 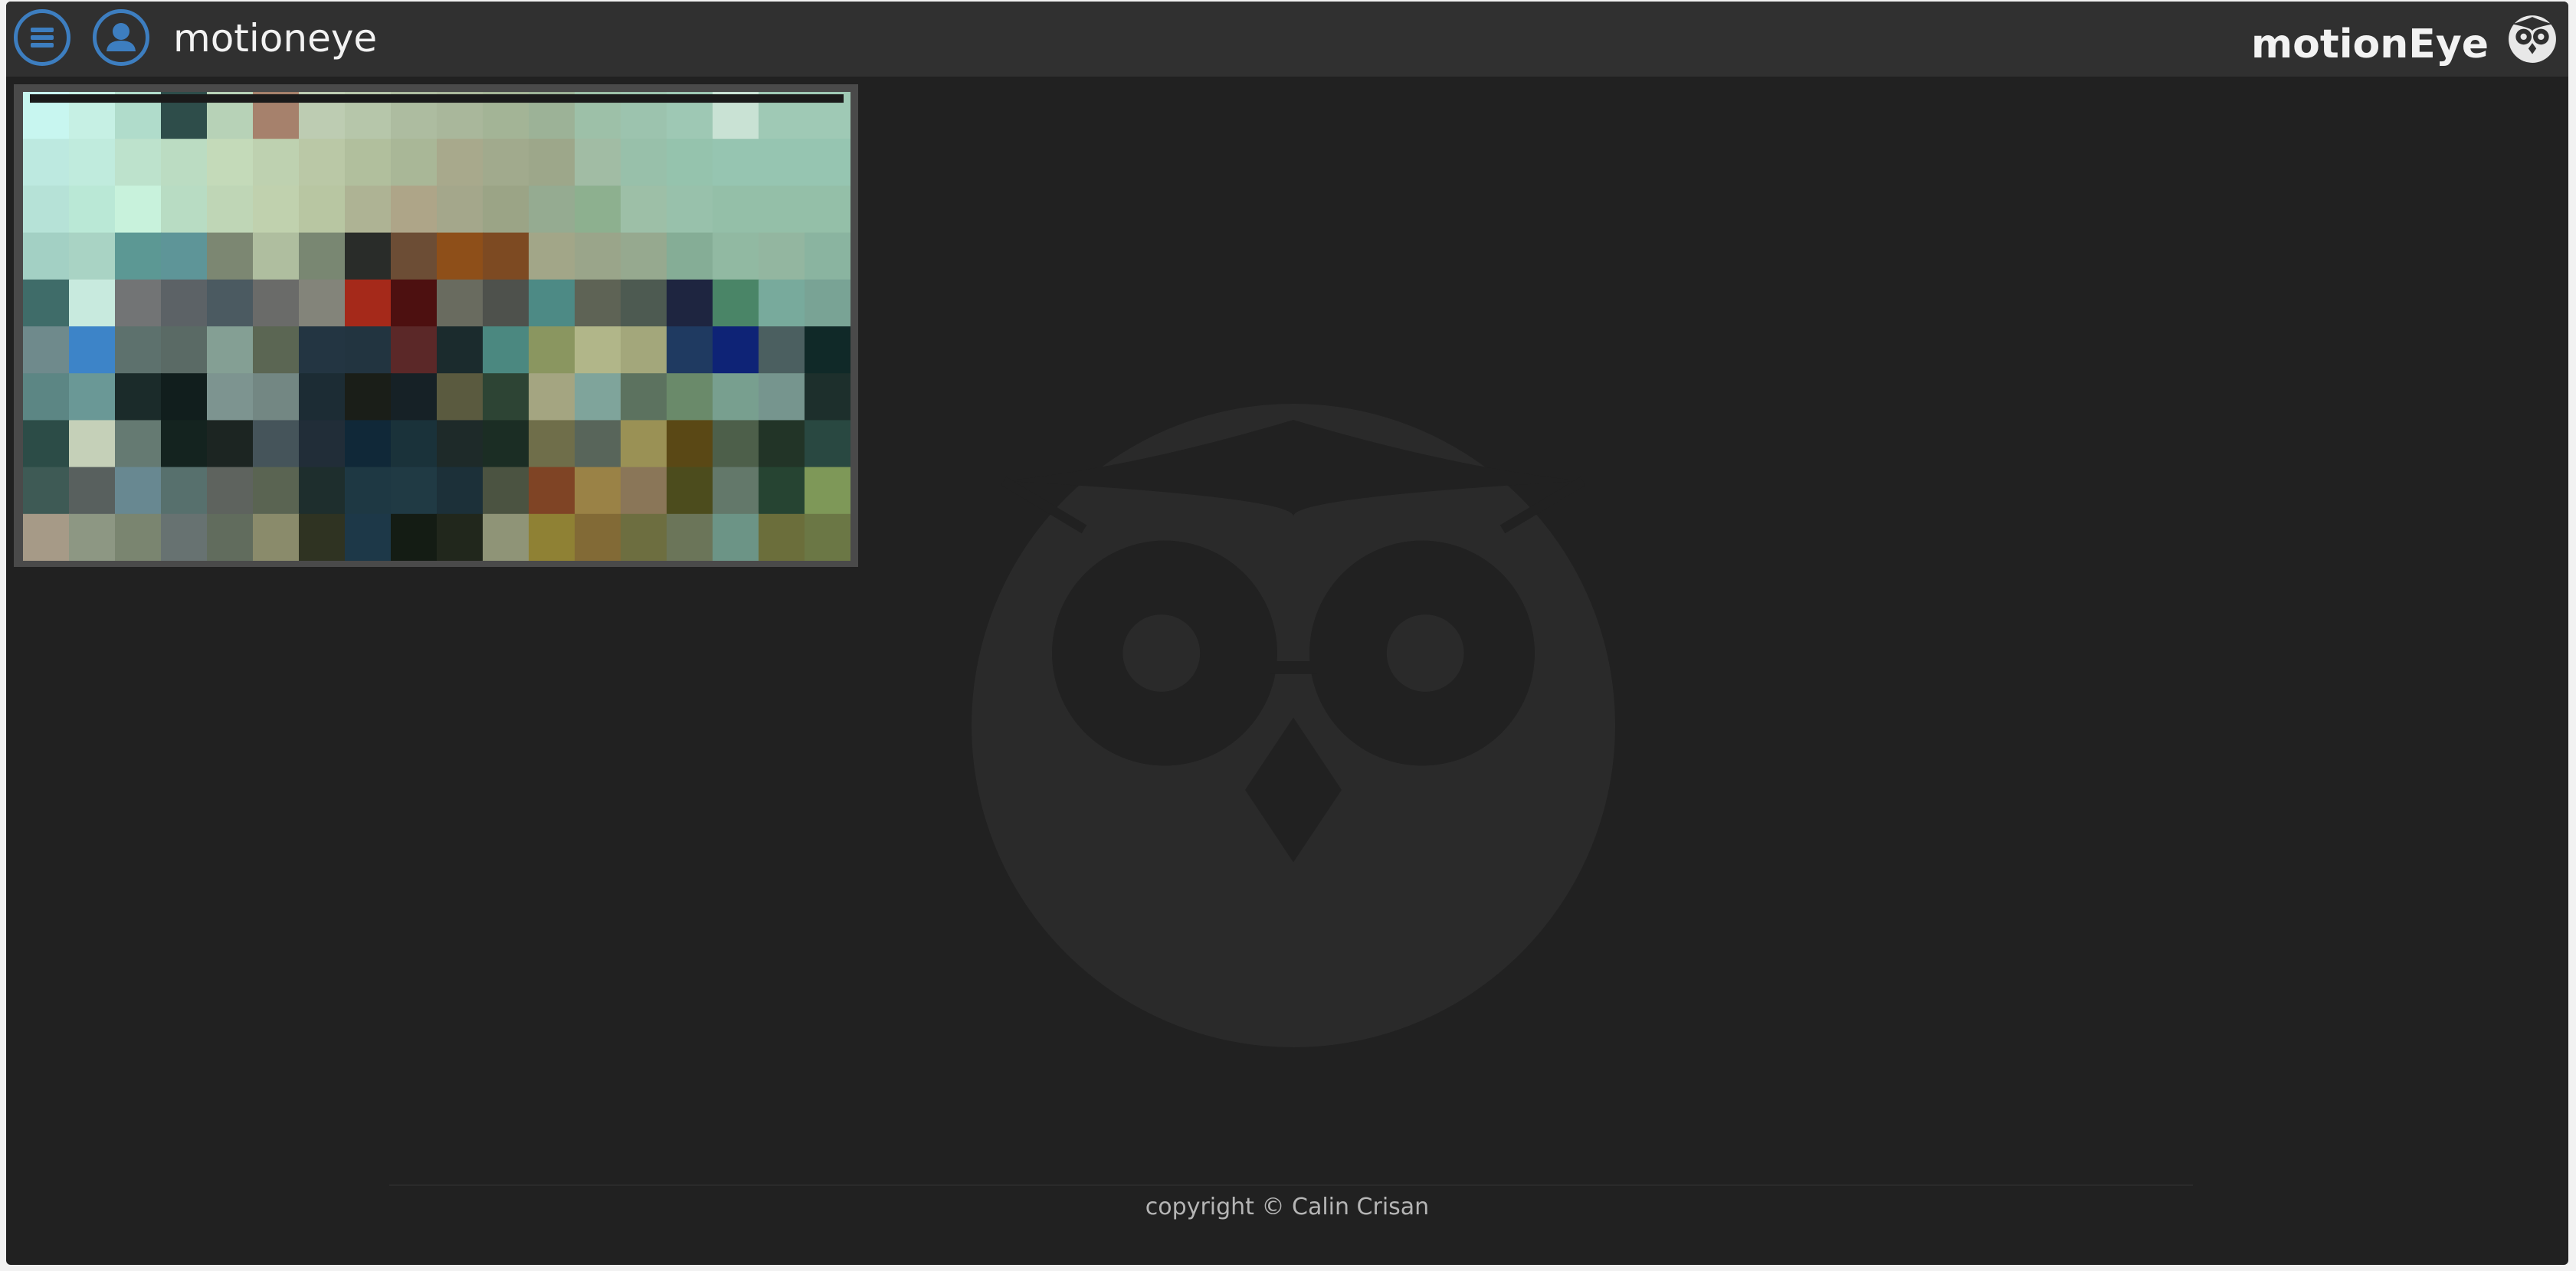 I want to click on footer-divider, so click(x=1291, y=1185).